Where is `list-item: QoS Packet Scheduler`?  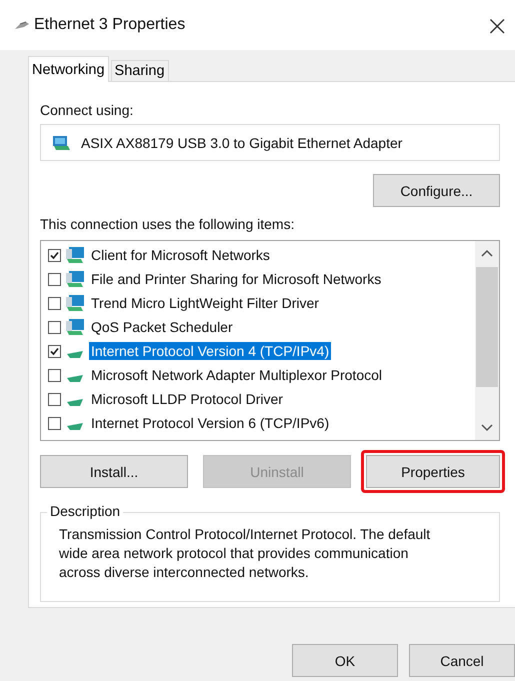 list-item: QoS Packet Scheduler is located at coordinates (162, 327).